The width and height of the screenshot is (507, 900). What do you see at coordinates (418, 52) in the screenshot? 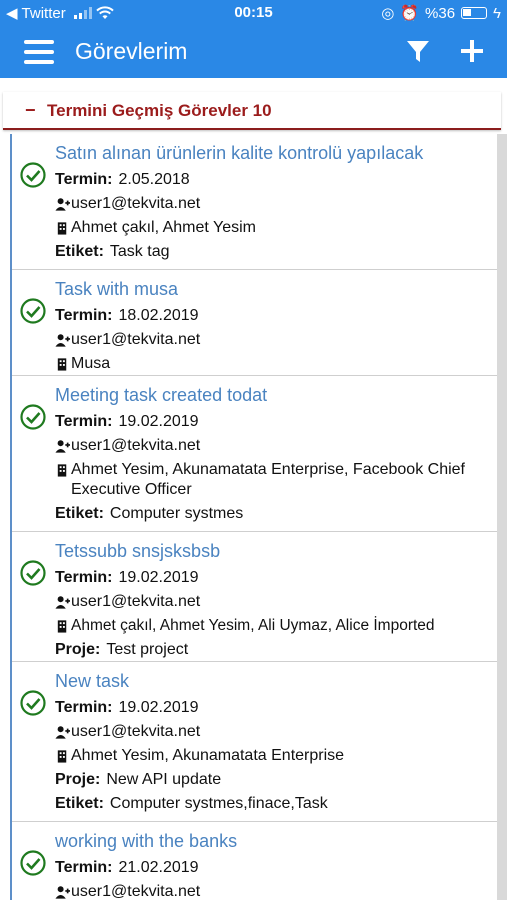
I see `filter-icon` at bounding box center [418, 52].